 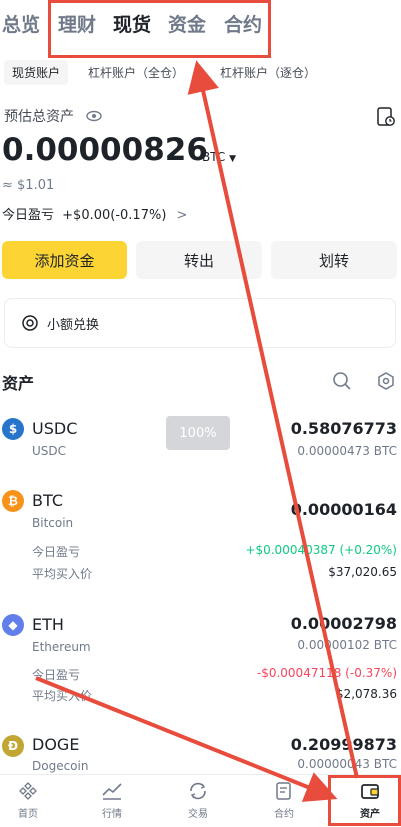 What do you see at coordinates (243, 23) in the screenshot?
I see `tab-futures: 合约` at bounding box center [243, 23].